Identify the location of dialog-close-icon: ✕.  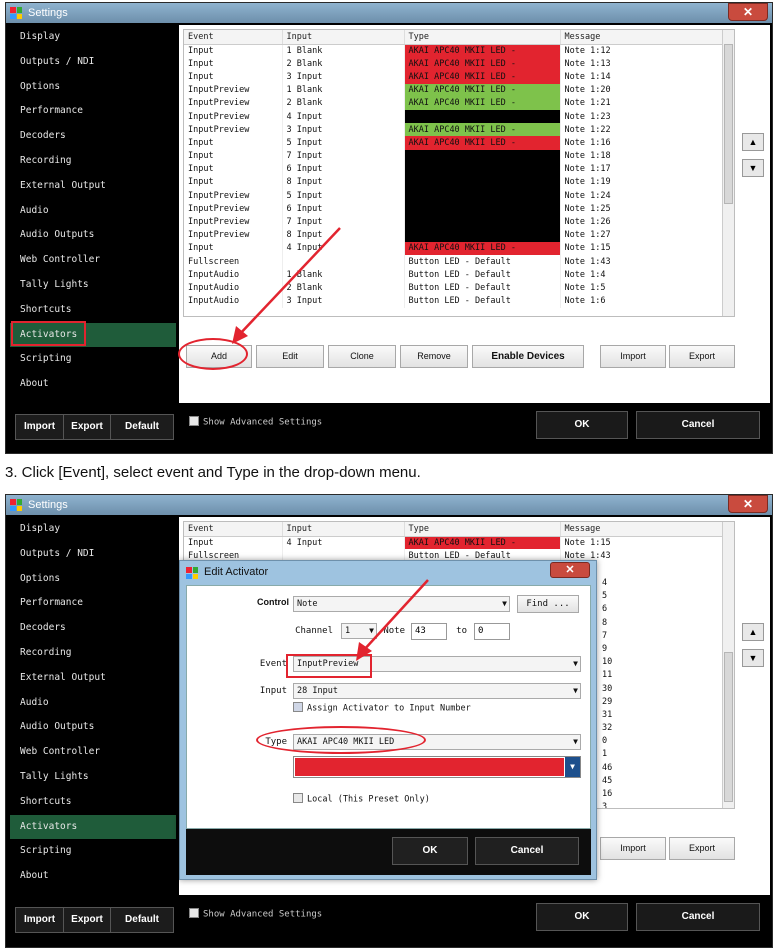
(570, 570).